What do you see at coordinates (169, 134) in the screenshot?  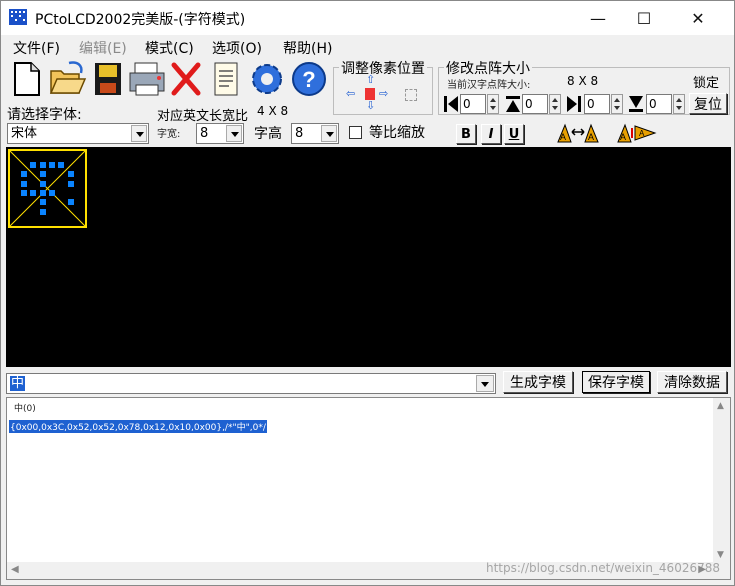 I see `char-width-label: 字宽:` at bounding box center [169, 134].